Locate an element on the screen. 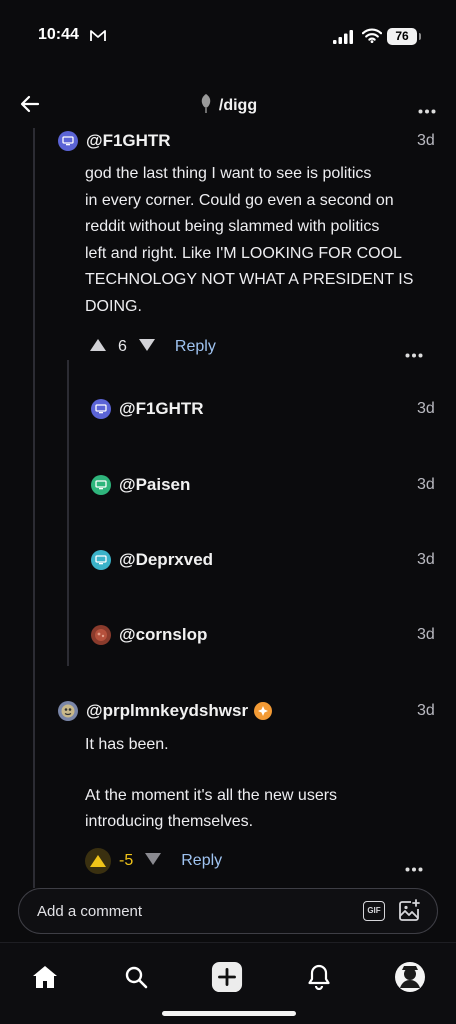  comment-line: introducing themselves. is located at coordinates (169, 821).